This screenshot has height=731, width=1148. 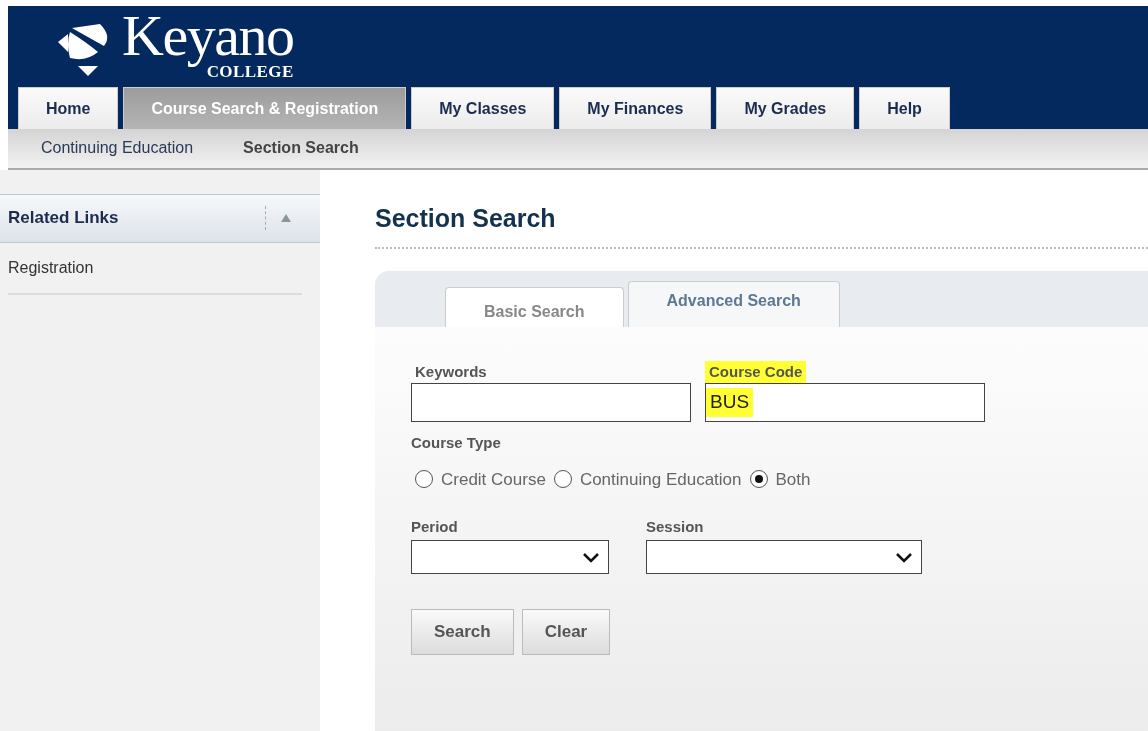 What do you see at coordinates (730, 402) in the screenshot?
I see `field-value: BUS` at bounding box center [730, 402].